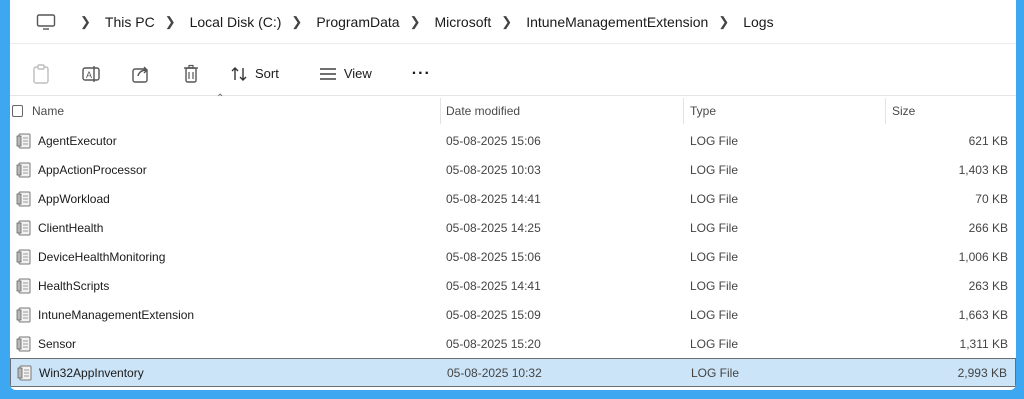  I want to click on svg-text: A, so click(89, 75).